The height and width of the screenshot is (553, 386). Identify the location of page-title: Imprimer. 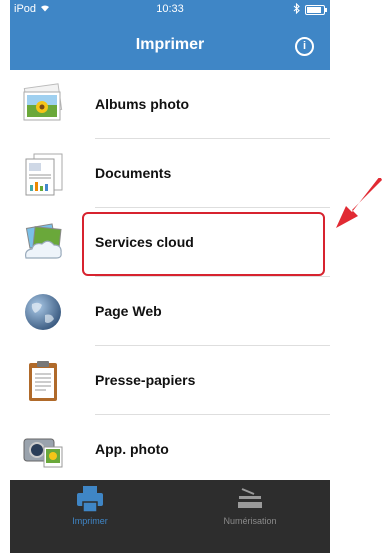
(170, 44).